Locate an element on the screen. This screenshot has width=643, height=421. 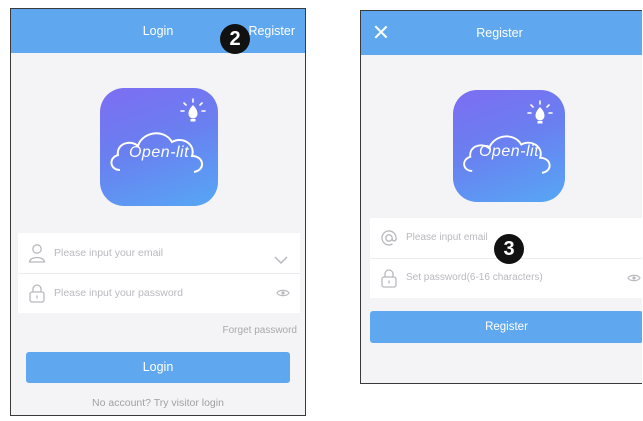
user-icon is located at coordinates (37, 253).